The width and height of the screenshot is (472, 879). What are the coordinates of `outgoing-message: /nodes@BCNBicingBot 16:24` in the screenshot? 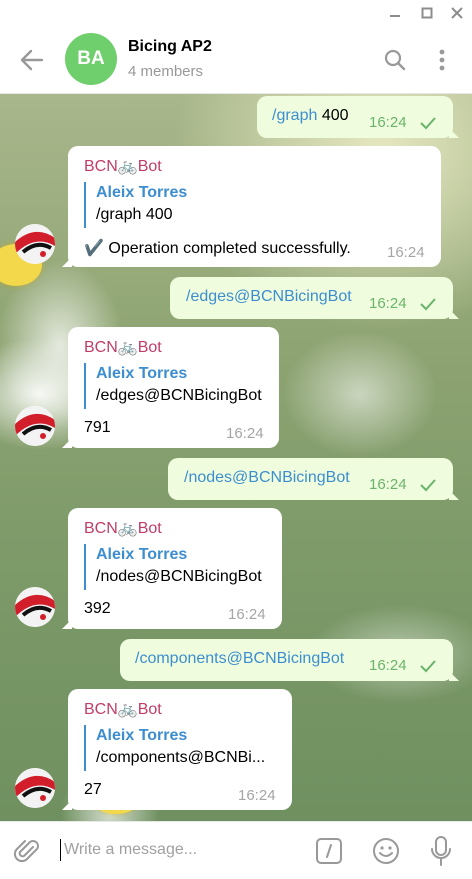 It's located at (313, 479).